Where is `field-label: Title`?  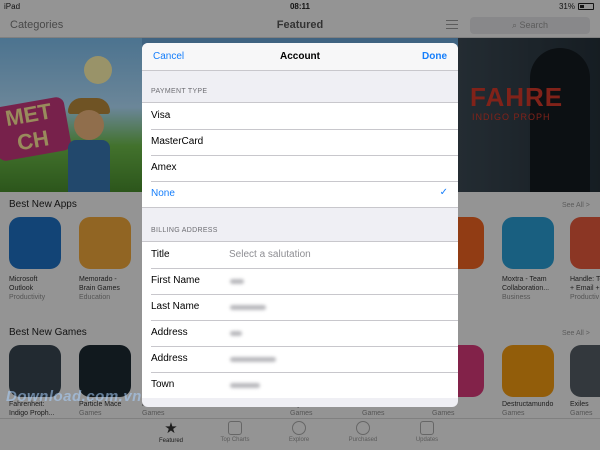 field-label: Title is located at coordinates (160, 254).